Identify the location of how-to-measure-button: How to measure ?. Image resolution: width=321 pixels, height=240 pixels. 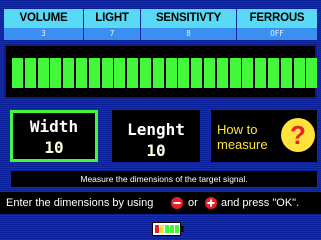
(264, 136).